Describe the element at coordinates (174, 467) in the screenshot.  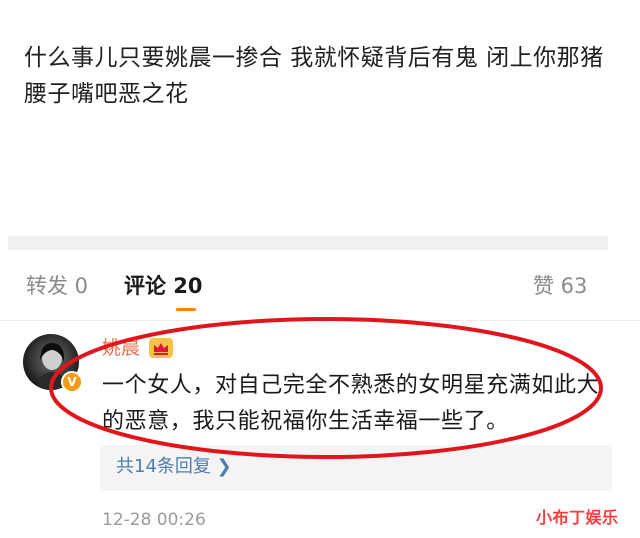
I see `view-replies-link: 共14条回复 ❯` at that location.